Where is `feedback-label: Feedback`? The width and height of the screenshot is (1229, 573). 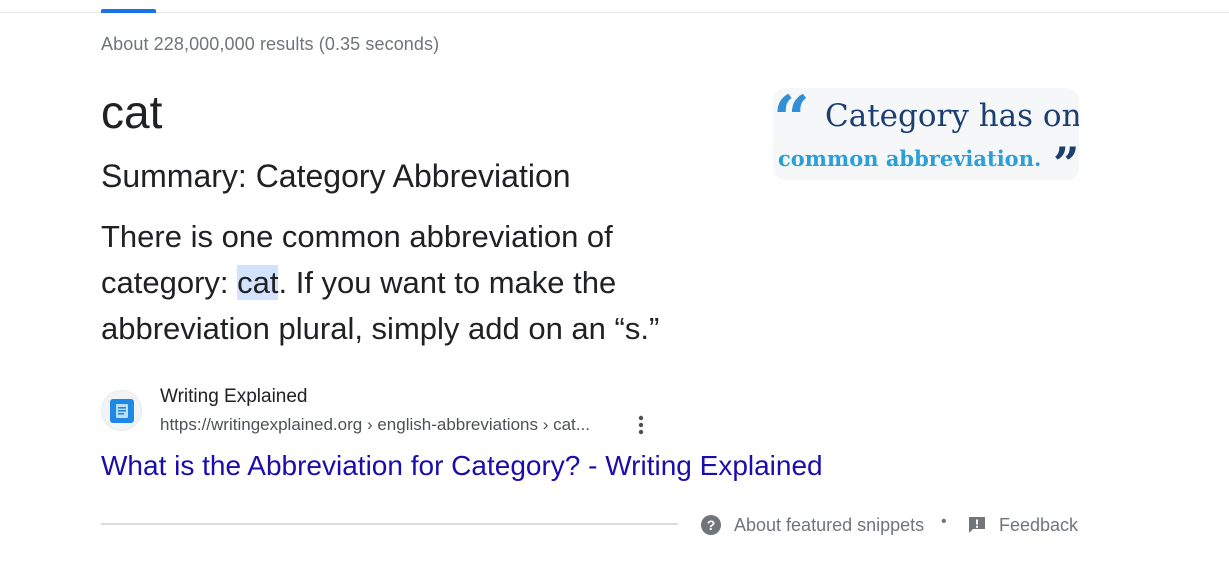 feedback-label: Feedback is located at coordinates (1039, 524).